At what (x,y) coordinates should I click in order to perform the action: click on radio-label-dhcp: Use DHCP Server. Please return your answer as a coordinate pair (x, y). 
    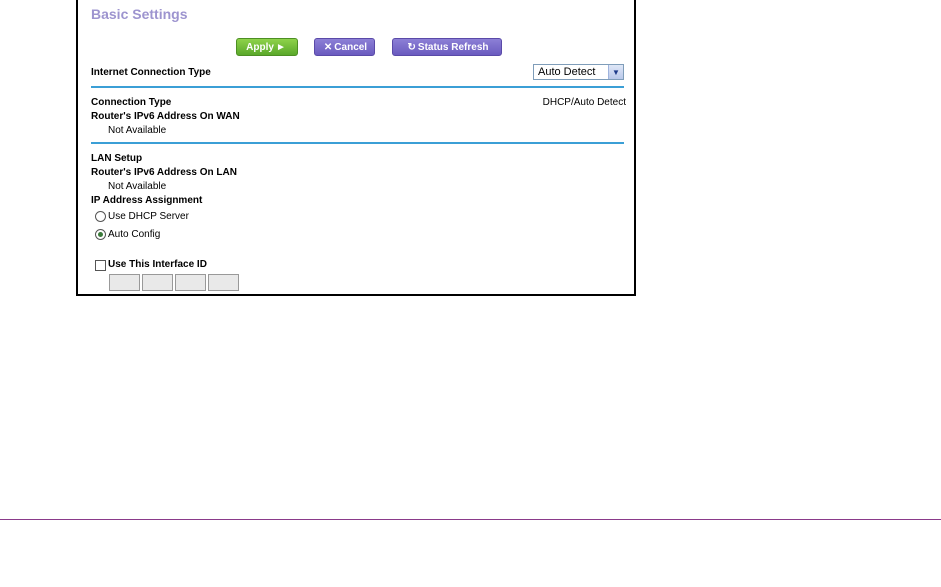
    Looking at the image, I should click on (148, 216).